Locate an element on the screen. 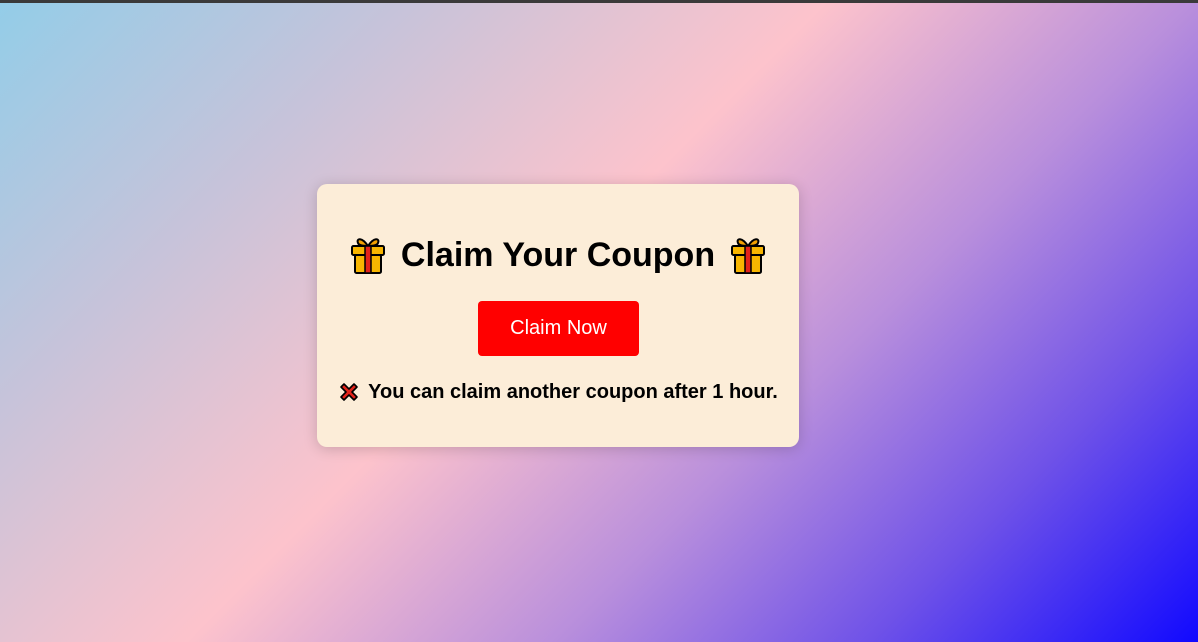  title-text: Claim Your Coupon is located at coordinates (558, 255).